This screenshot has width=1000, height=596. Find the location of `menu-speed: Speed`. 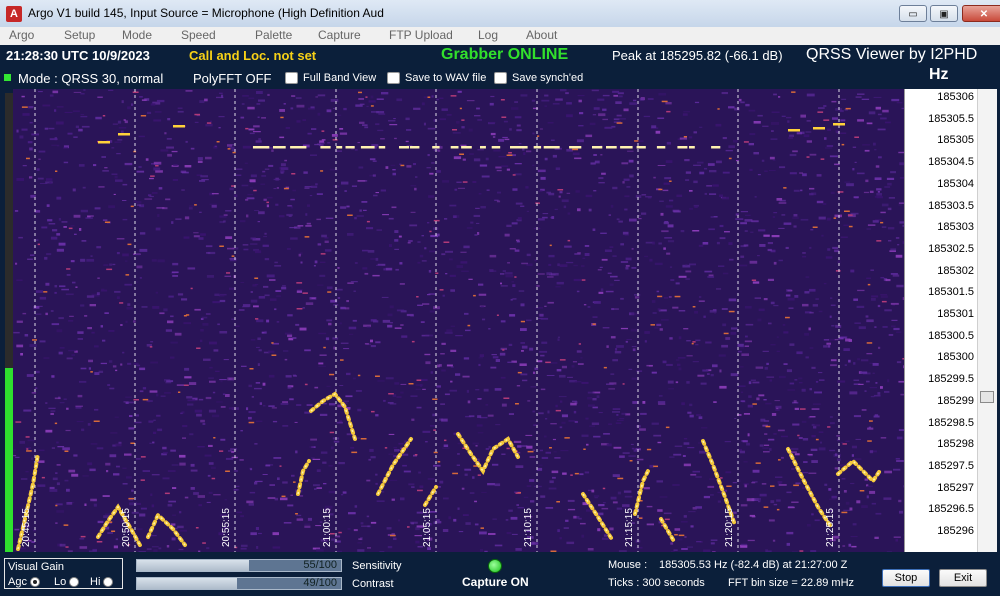

menu-speed: Speed is located at coordinates (198, 35).